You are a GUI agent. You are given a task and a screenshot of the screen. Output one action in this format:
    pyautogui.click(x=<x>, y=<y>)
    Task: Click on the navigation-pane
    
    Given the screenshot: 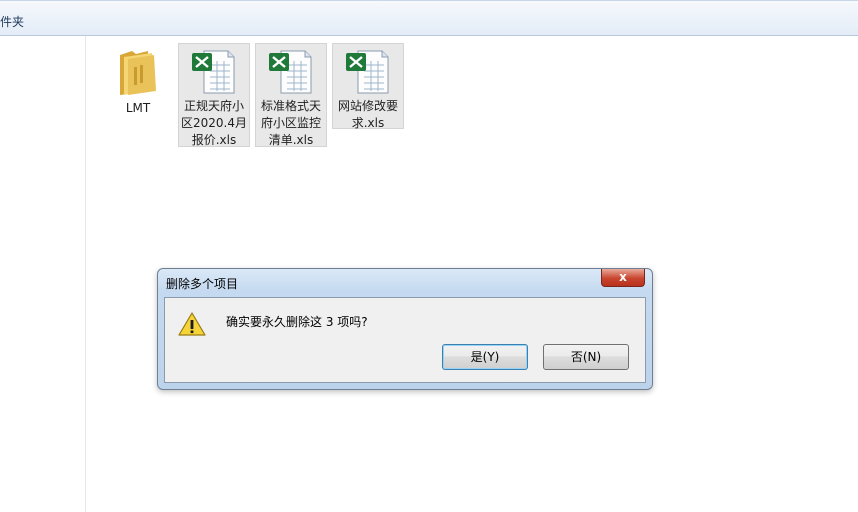 What is the action you would take?
    pyautogui.click(x=43, y=274)
    